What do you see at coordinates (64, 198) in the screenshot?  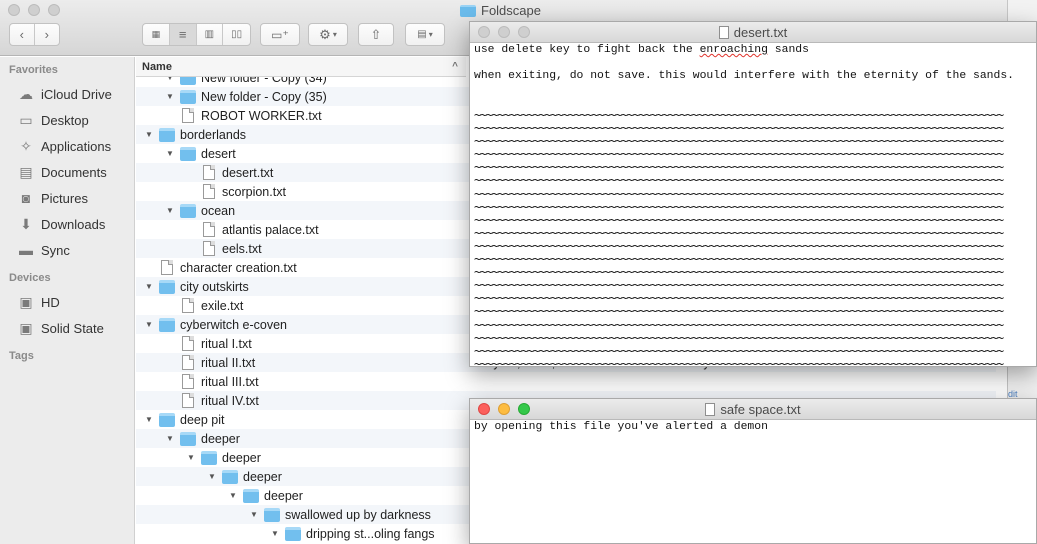 I see `sidebar-item-label: Pictures` at bounding box center [64, 198].